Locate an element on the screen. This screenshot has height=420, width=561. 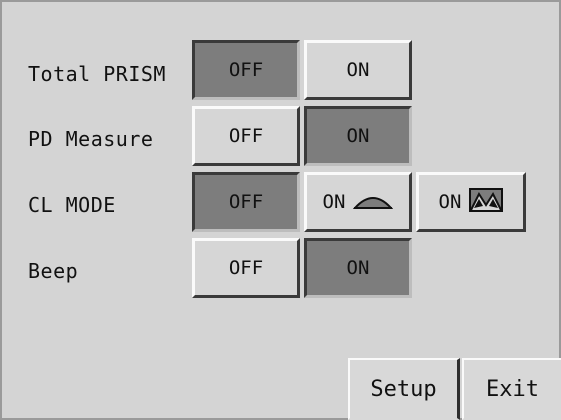
exit-button: Exit is located at coordinates (511, 389).